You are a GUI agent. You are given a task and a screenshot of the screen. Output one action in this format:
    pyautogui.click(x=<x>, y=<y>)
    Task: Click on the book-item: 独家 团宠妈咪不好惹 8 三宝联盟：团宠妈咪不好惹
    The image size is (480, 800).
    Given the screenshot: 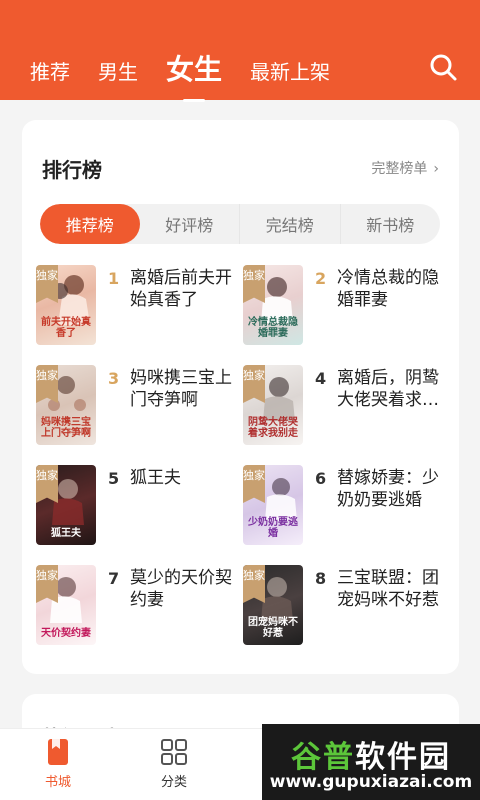 What is the action you would take?
    pyautogui.click(x=343, y=606)
    